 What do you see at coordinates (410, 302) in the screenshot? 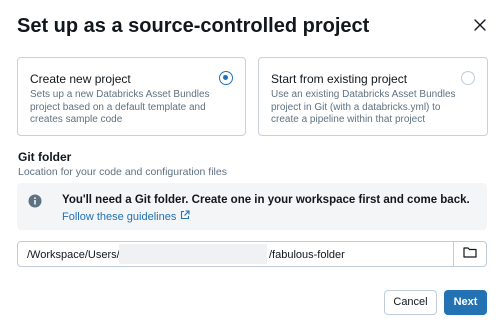
I see `cancel-button: Cancel` at bounding box center [410, 302].